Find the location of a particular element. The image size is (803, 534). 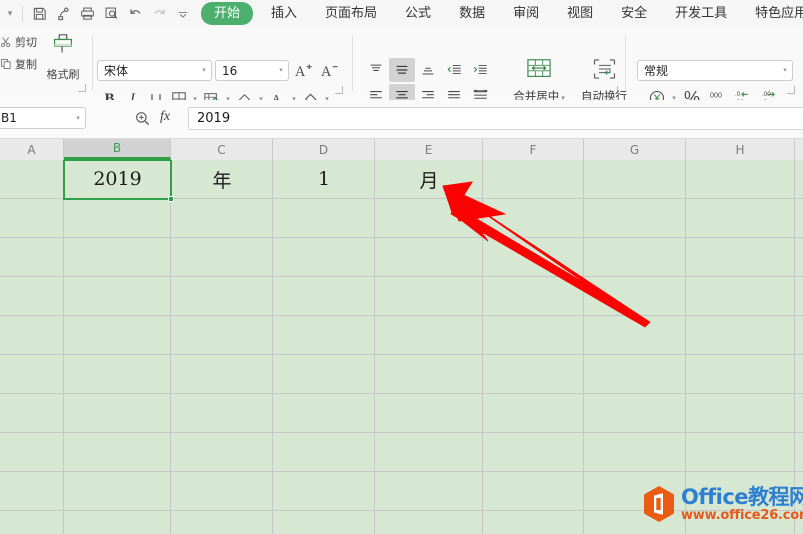

copy-button: 复制 is located at coordinates (18, 64).